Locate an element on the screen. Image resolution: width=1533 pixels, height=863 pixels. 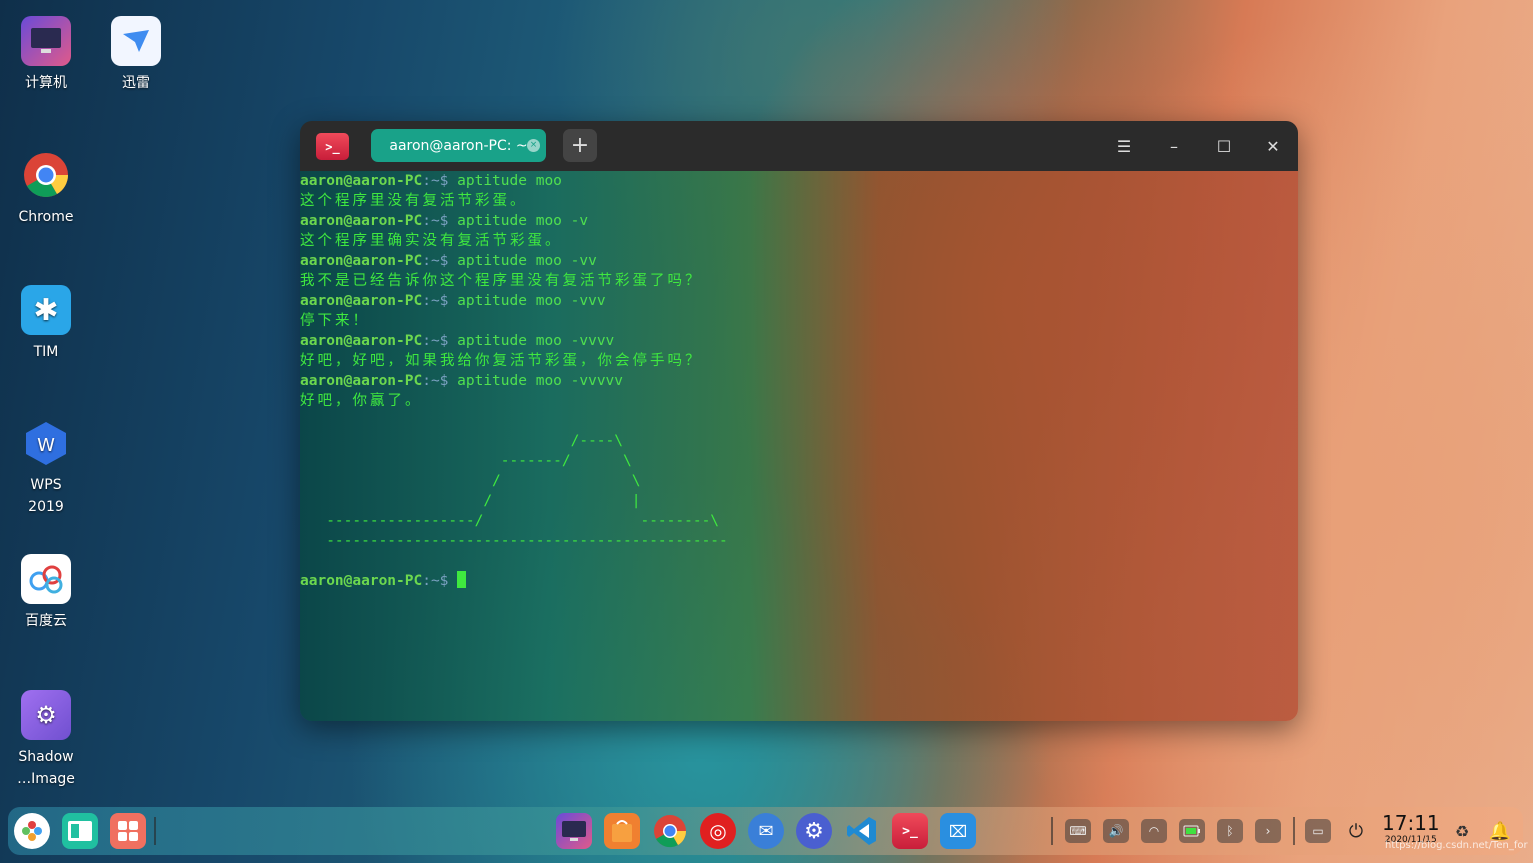
svg-text: W is located at coordinates (46, 445).